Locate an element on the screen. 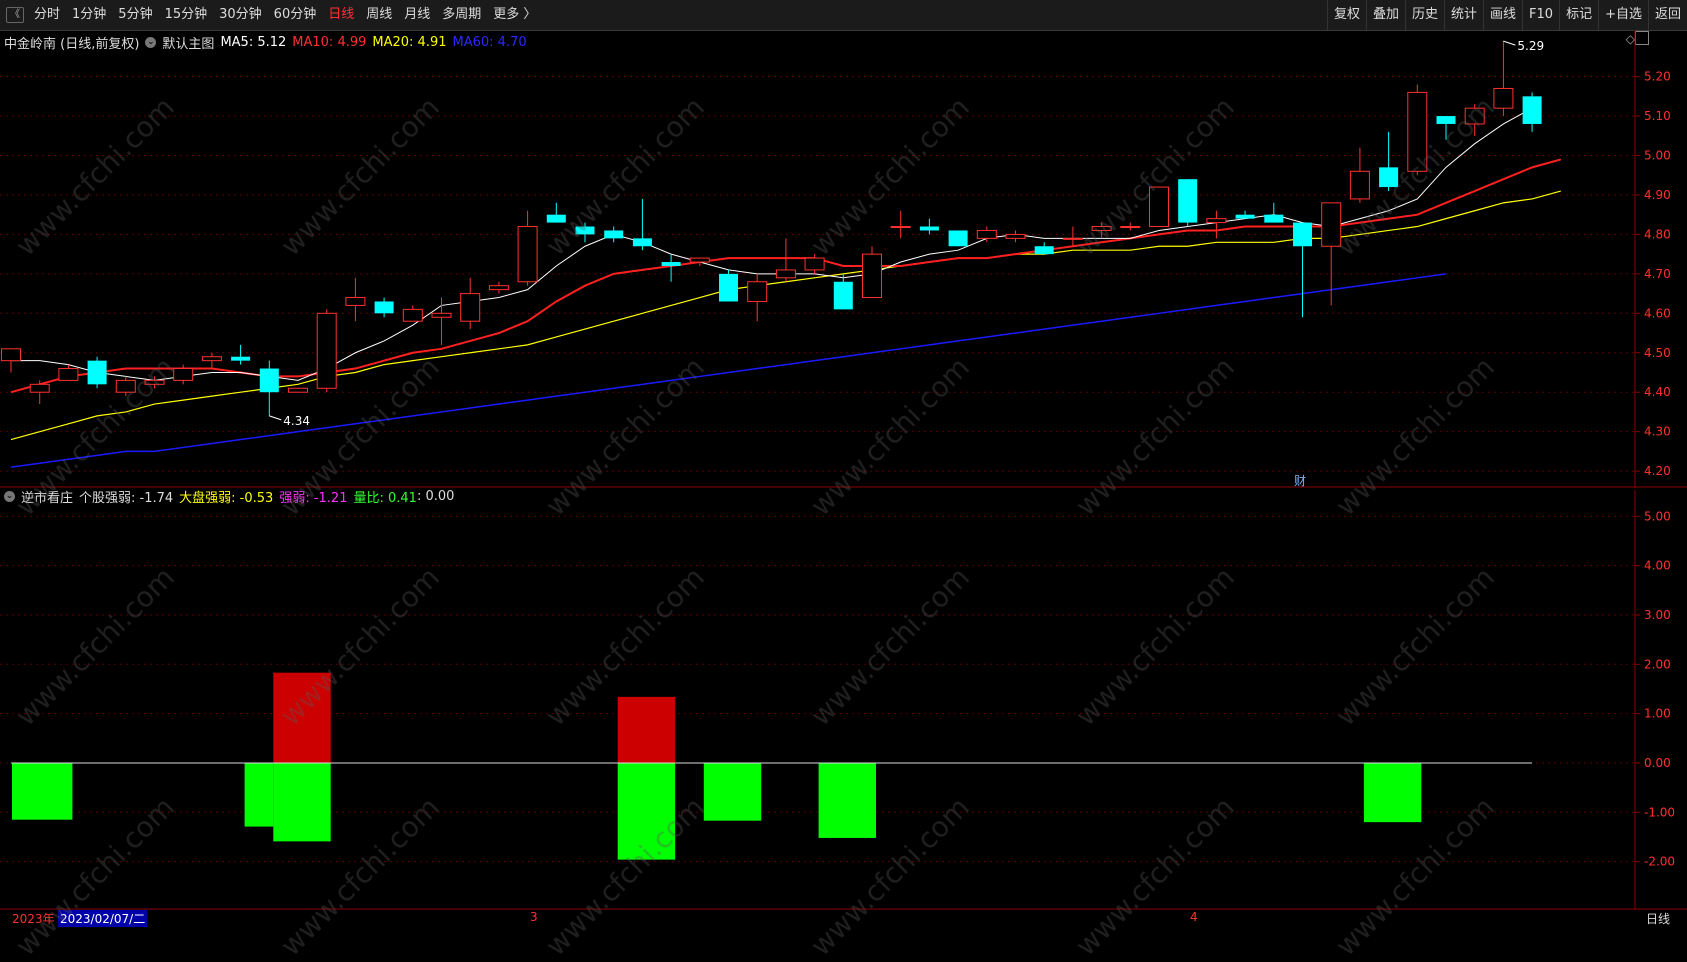 The width and height of the screenshot is (1687, 962). toolbar-button-1: 叠加 is located at coordinates (1385, 15).